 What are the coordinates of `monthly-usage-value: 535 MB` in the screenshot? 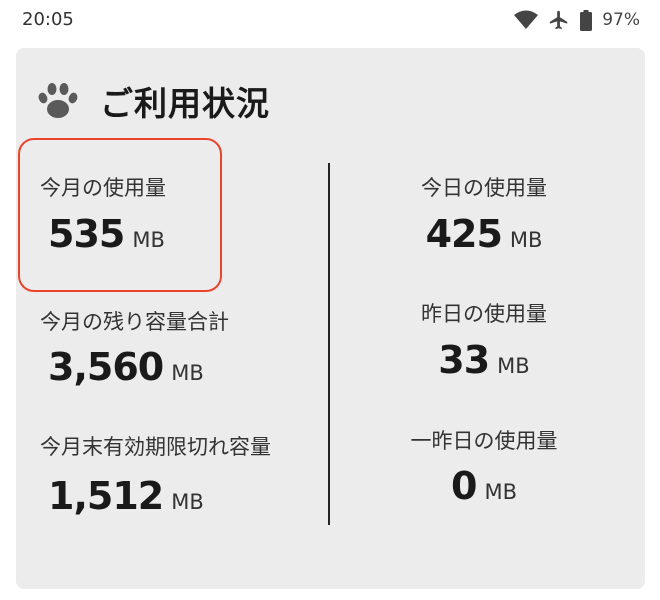 It's located at (106, 234).